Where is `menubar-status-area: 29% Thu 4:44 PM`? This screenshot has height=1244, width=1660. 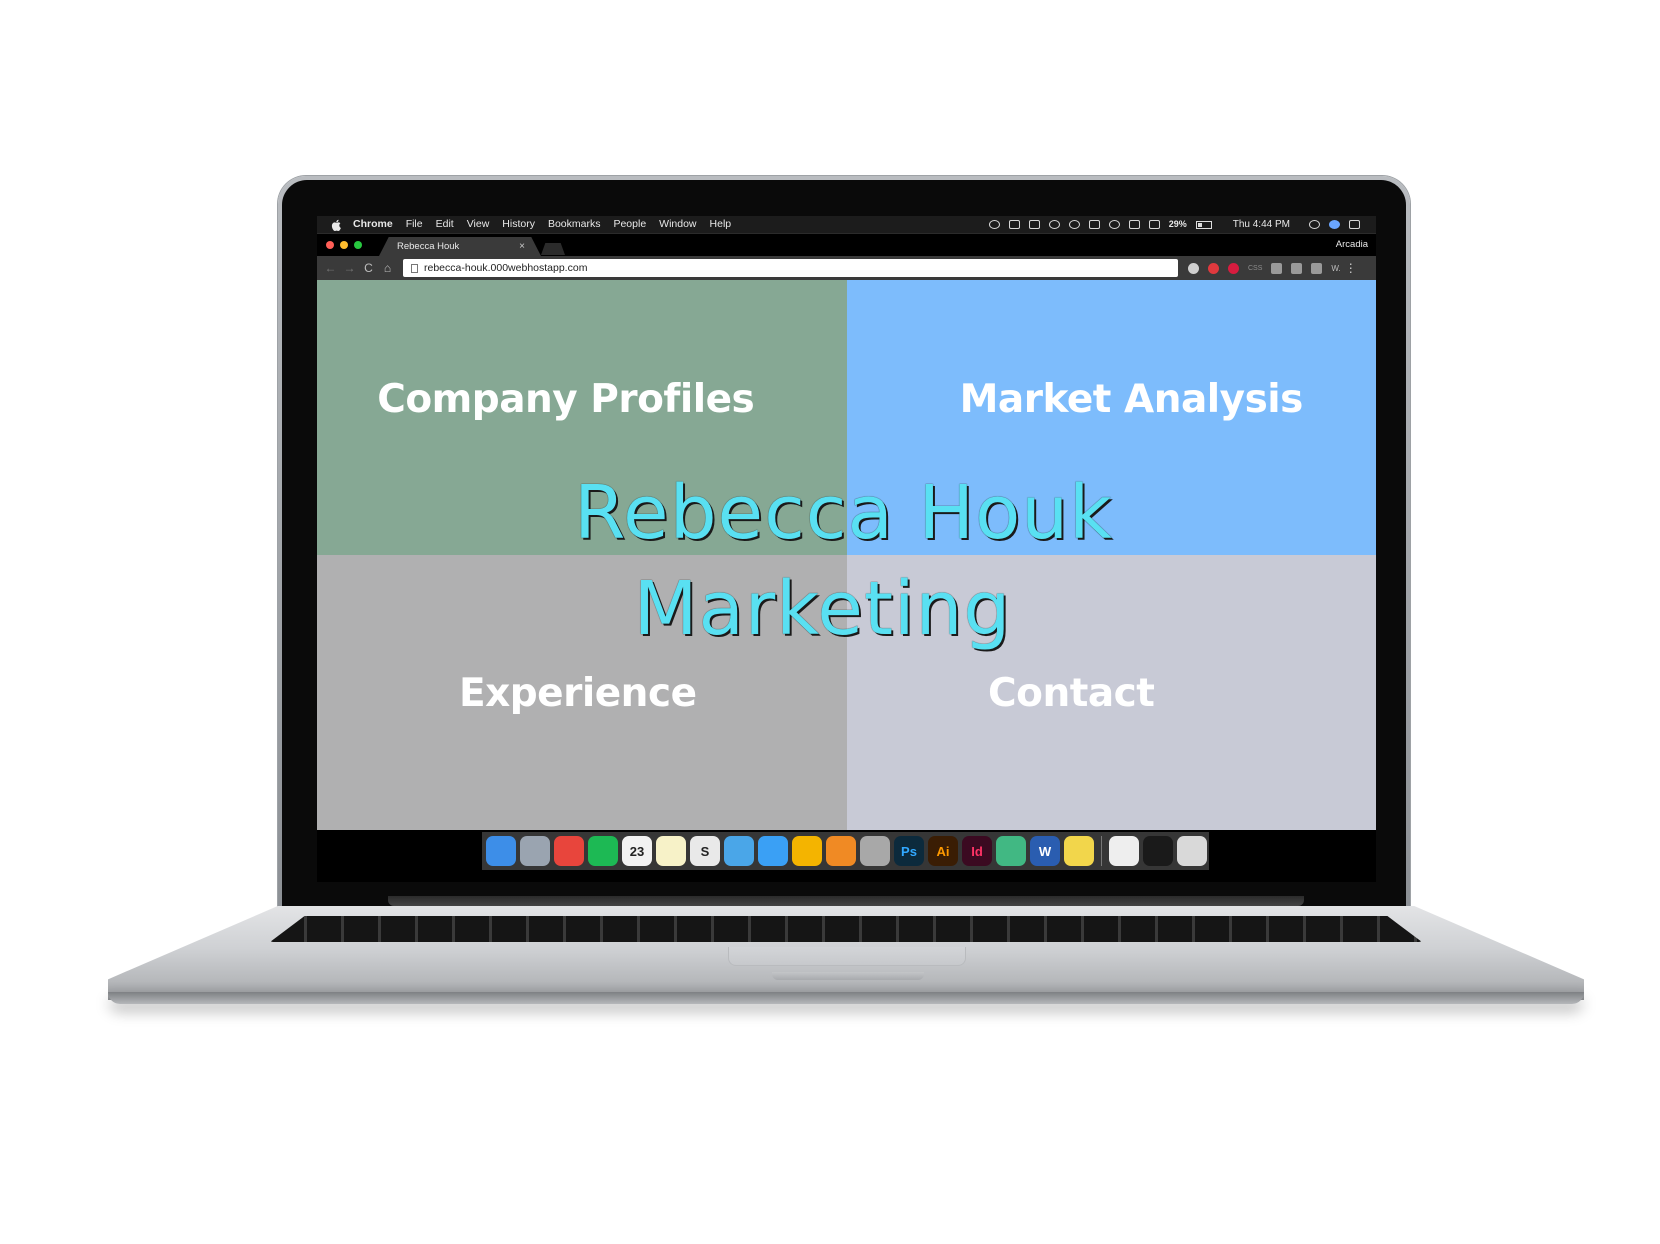
menubar-status-area: 29% Thu 4:44 PM is located at coordinates (1182, 224).